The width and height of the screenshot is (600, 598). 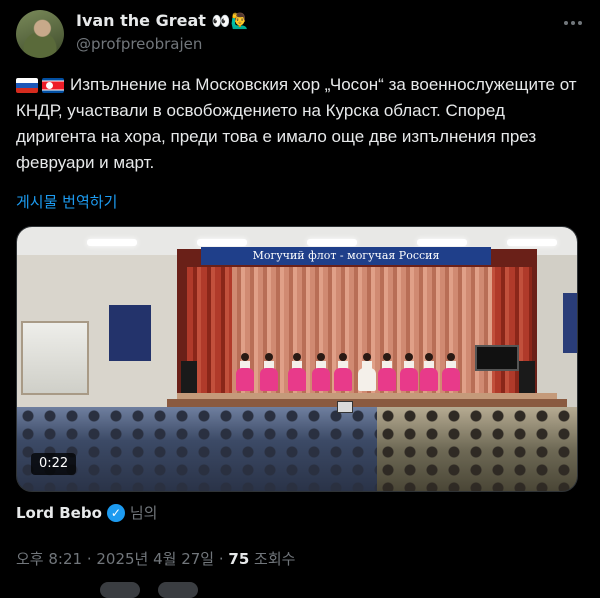 I want to click on credit-user-name: Lord Bebo, so click(x=59, y=513).